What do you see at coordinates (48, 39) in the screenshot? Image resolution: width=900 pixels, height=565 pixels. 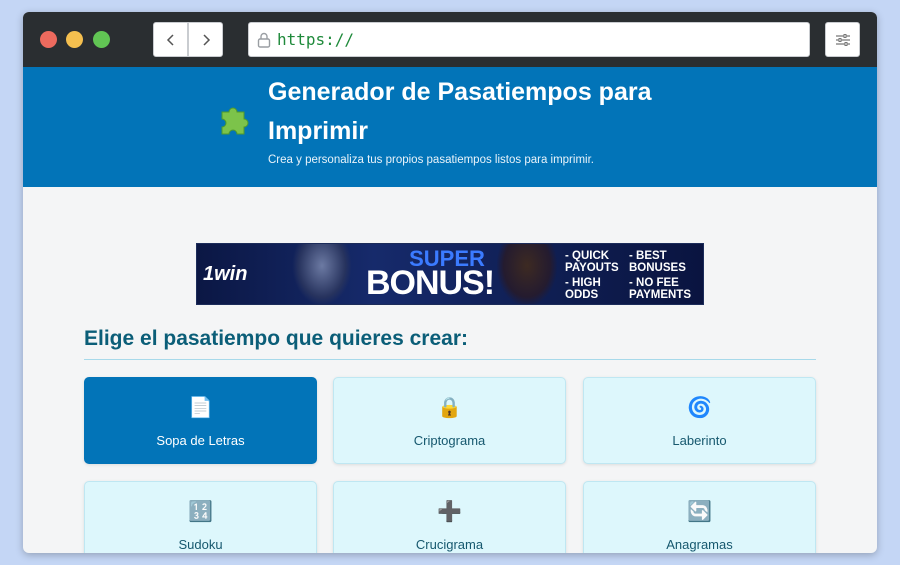 I see `close-window-button` at bounding box center [48, 39].